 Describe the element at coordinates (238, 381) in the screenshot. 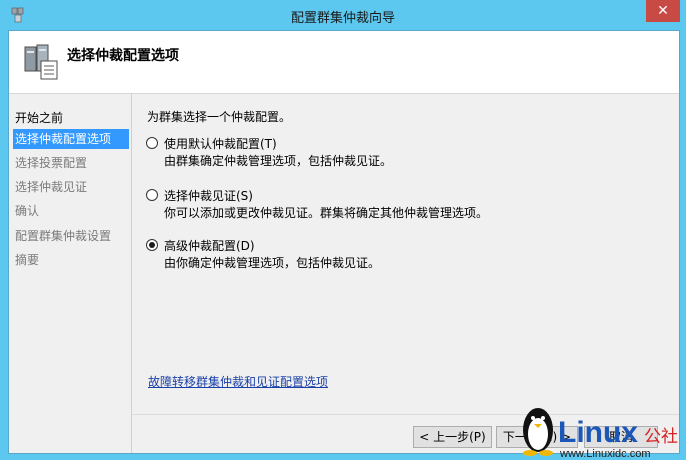

I see `help-link: 故障转移群集仲裁和见证配置选项` at that location.